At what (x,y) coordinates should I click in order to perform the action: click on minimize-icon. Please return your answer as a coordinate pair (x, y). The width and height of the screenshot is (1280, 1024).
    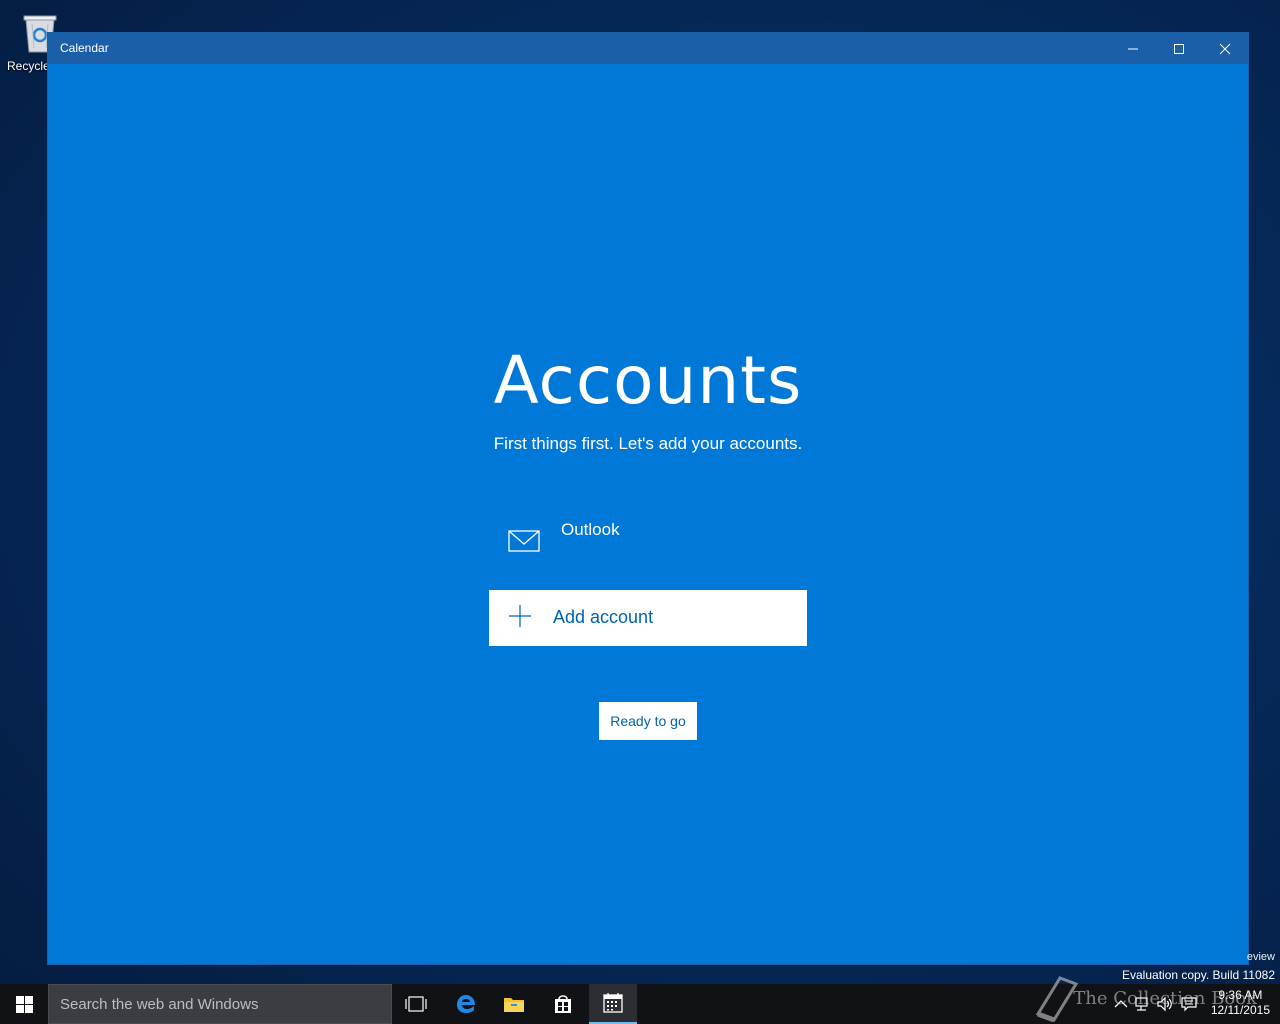
    Looking at the image, I should click on (1133, 48).